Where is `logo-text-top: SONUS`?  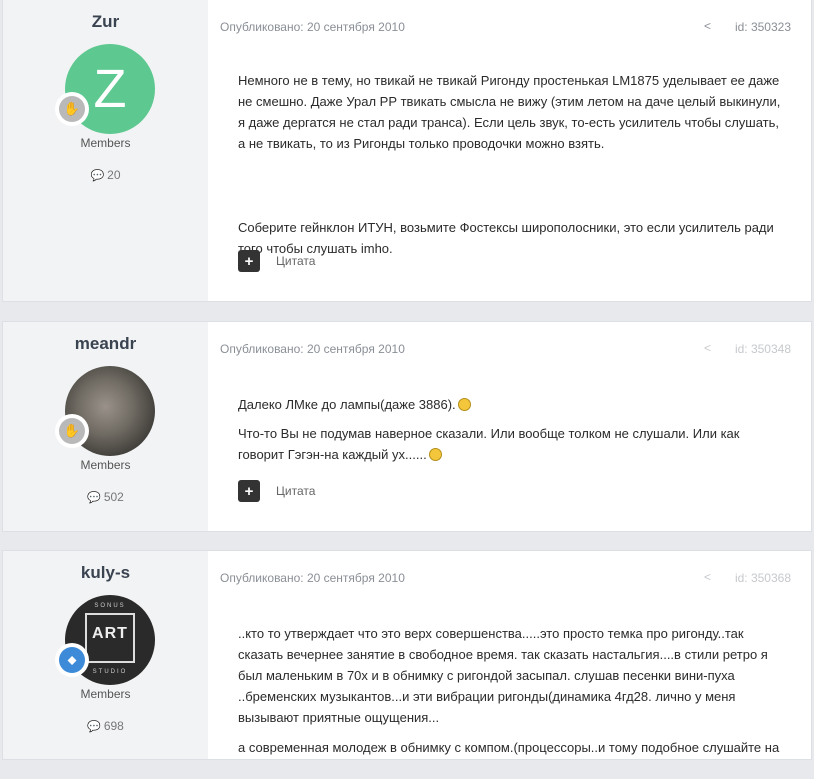 logo-text-top: SONUS is located at coordinates (110, 606).